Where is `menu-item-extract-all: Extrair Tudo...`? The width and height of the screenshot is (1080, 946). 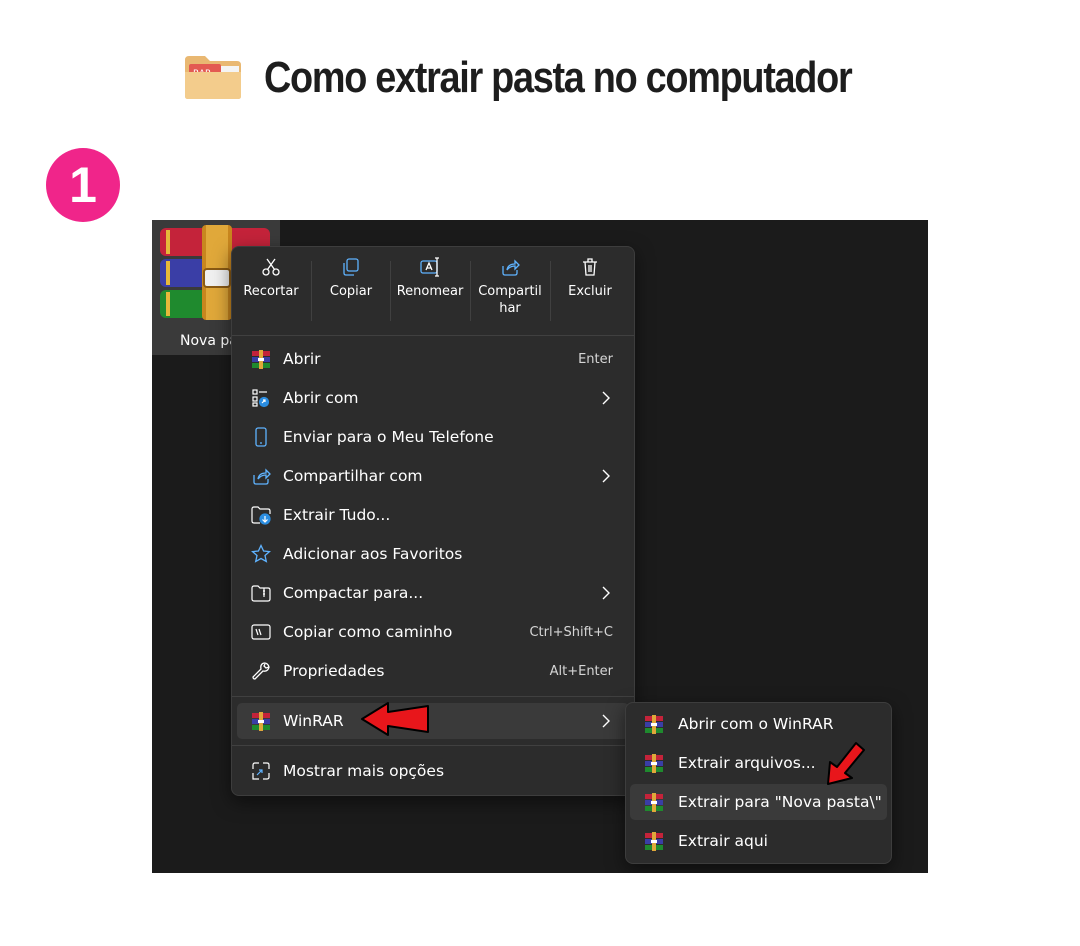
menu-item-extract-all: Extrair Tudo... is located at coordinates (433, 515).